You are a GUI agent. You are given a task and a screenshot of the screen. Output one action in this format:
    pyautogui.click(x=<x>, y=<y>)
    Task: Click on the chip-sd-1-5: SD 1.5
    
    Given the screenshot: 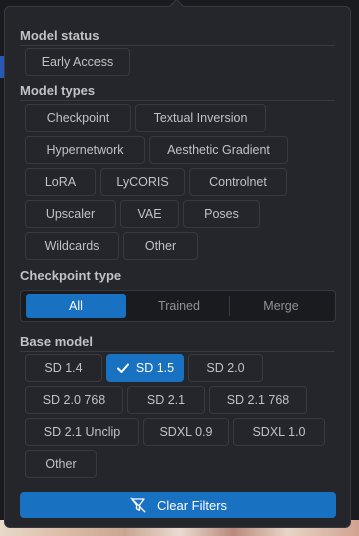 What is the action you would take?
    pyautogui.click(x=145, y=368)
    